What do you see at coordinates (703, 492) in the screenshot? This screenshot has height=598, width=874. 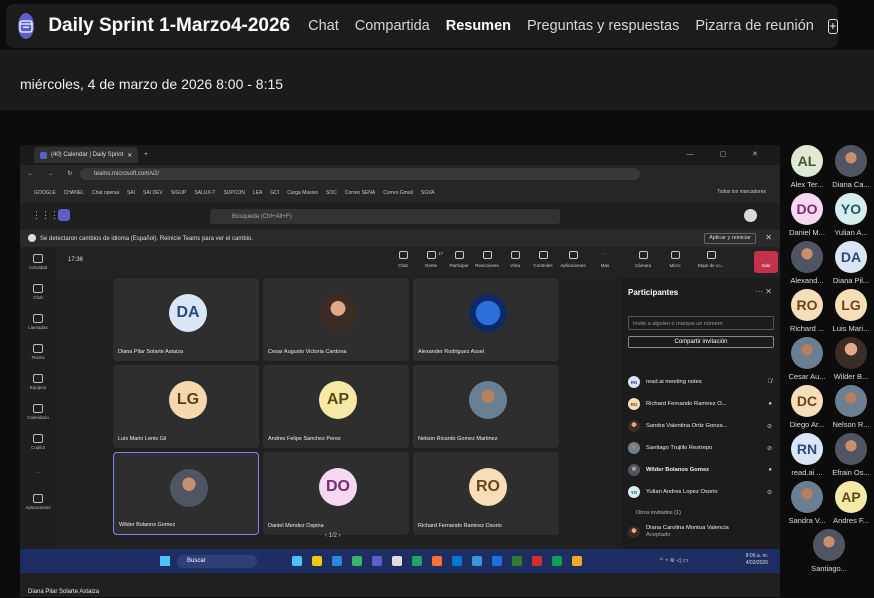 I see `participant-row: YO Yulian Andres Lopez Osorio ⊘` at bounding box center [703, 492].